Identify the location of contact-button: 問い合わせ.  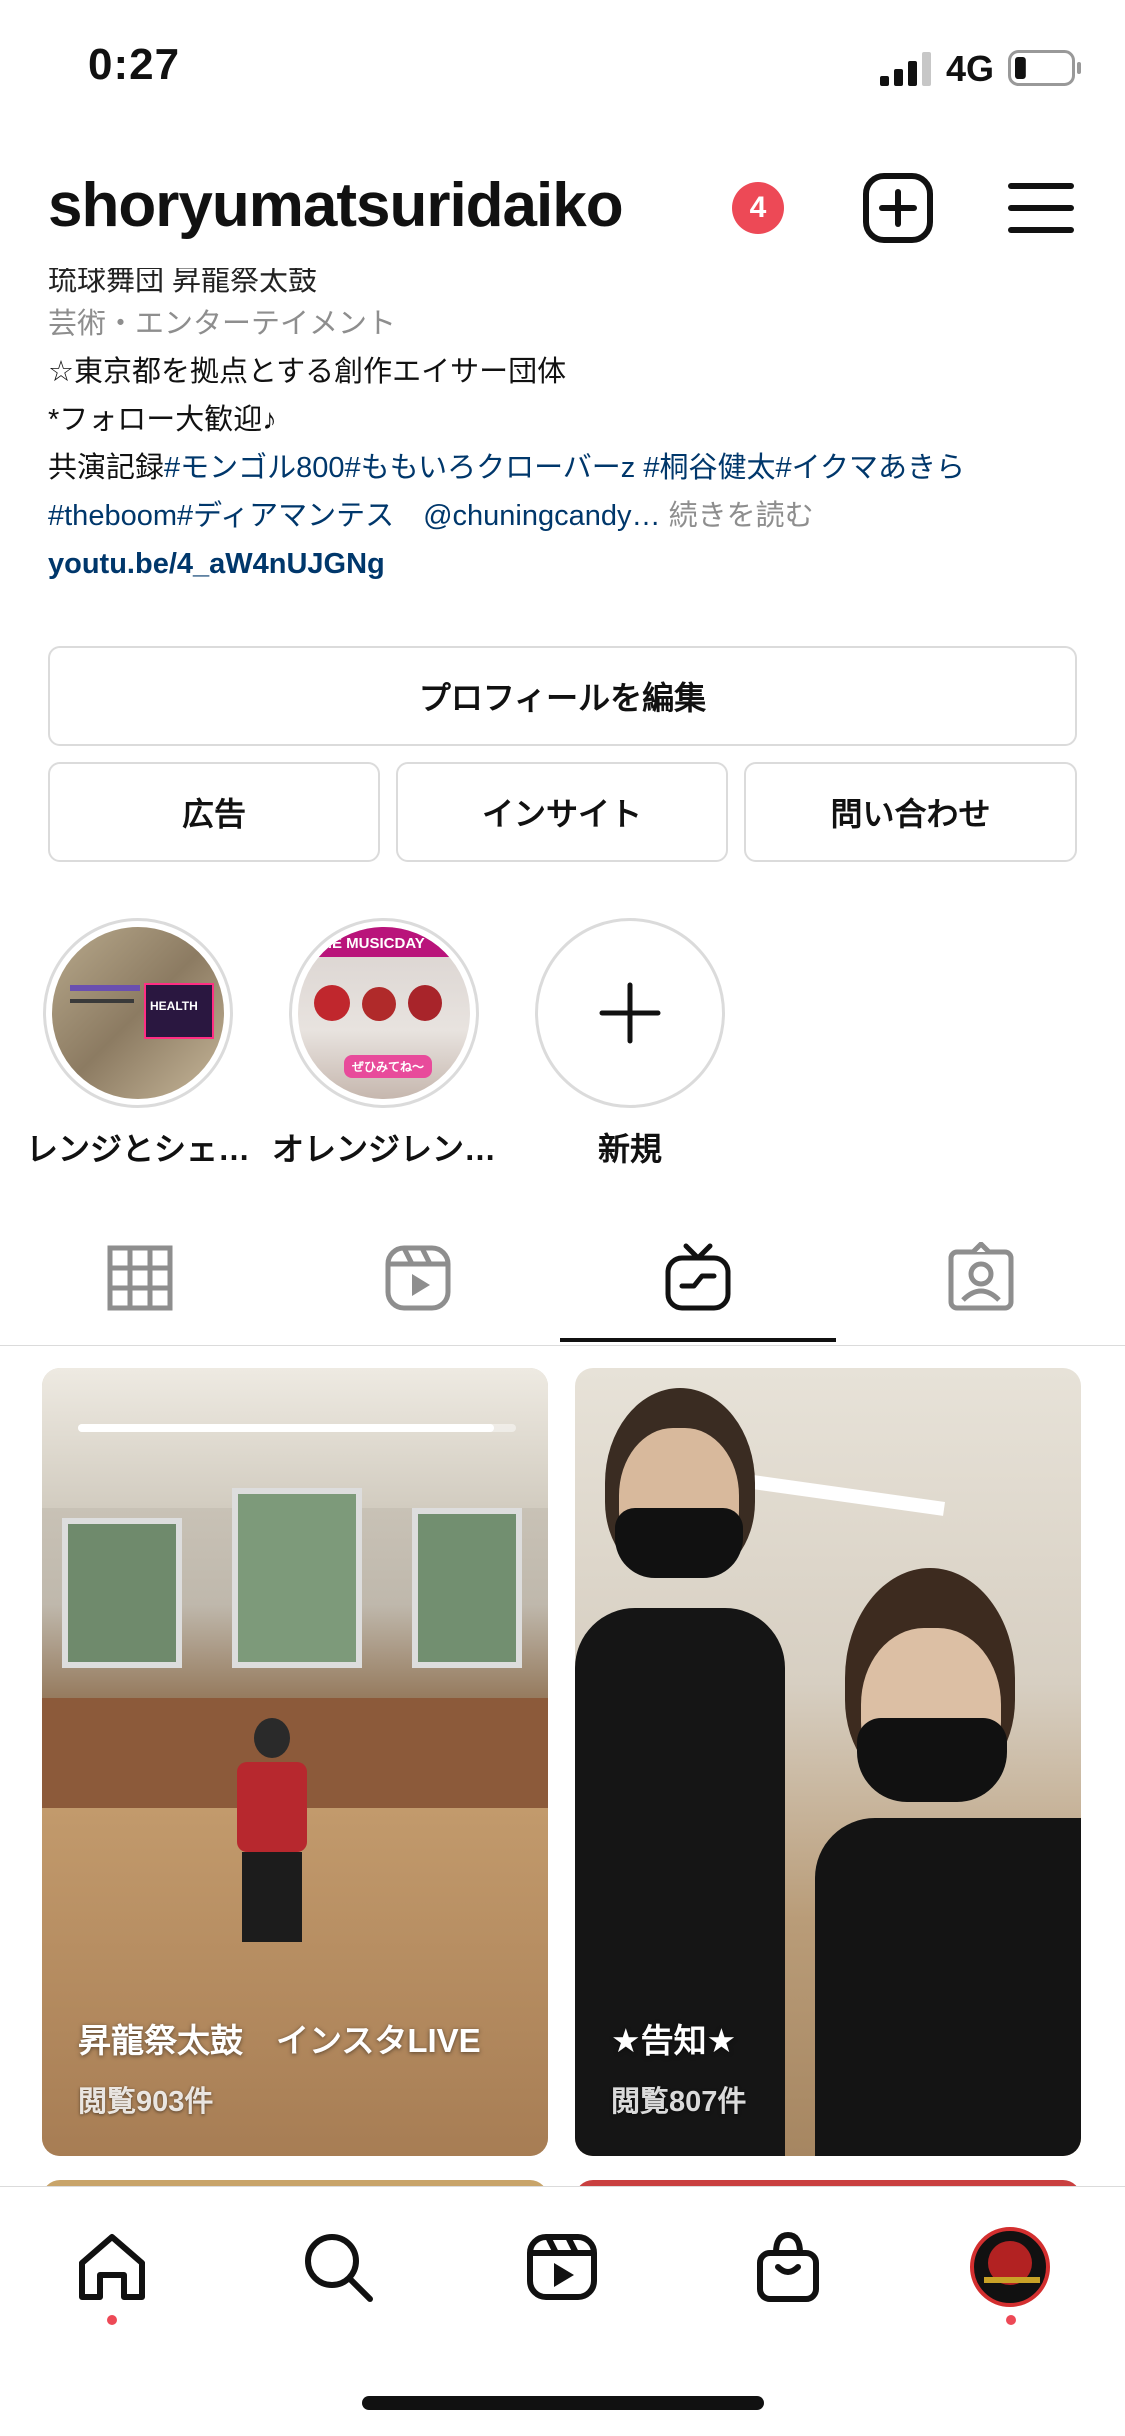
(910, 812).